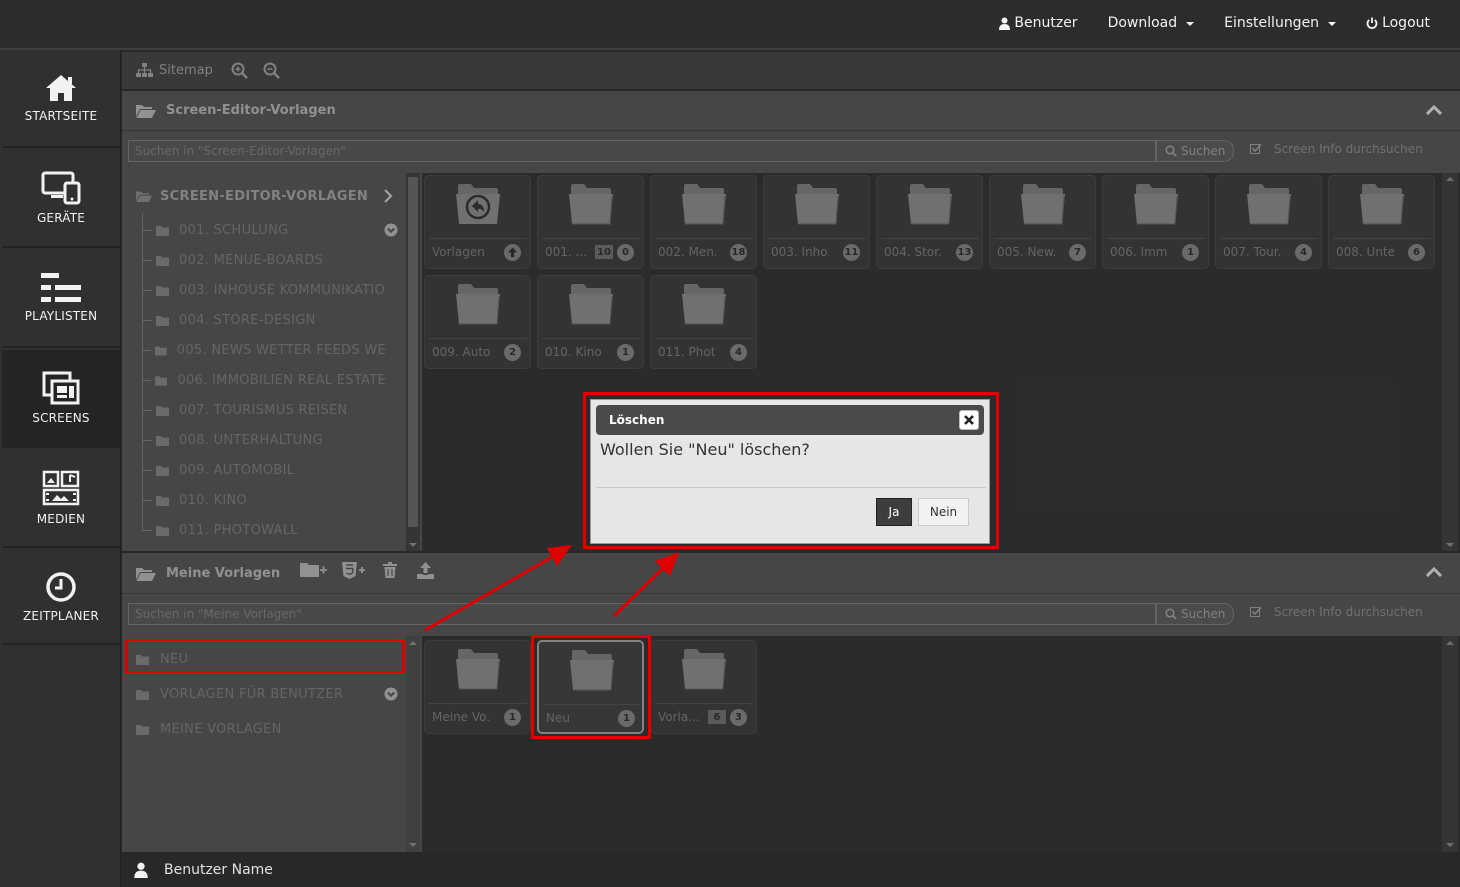 The width and height of the screenshot is (1460, 887). What do you see at coordinates (265, 656) in the screenshot?
I see `highlight-tree-neu` at bounding box center [265, 656].